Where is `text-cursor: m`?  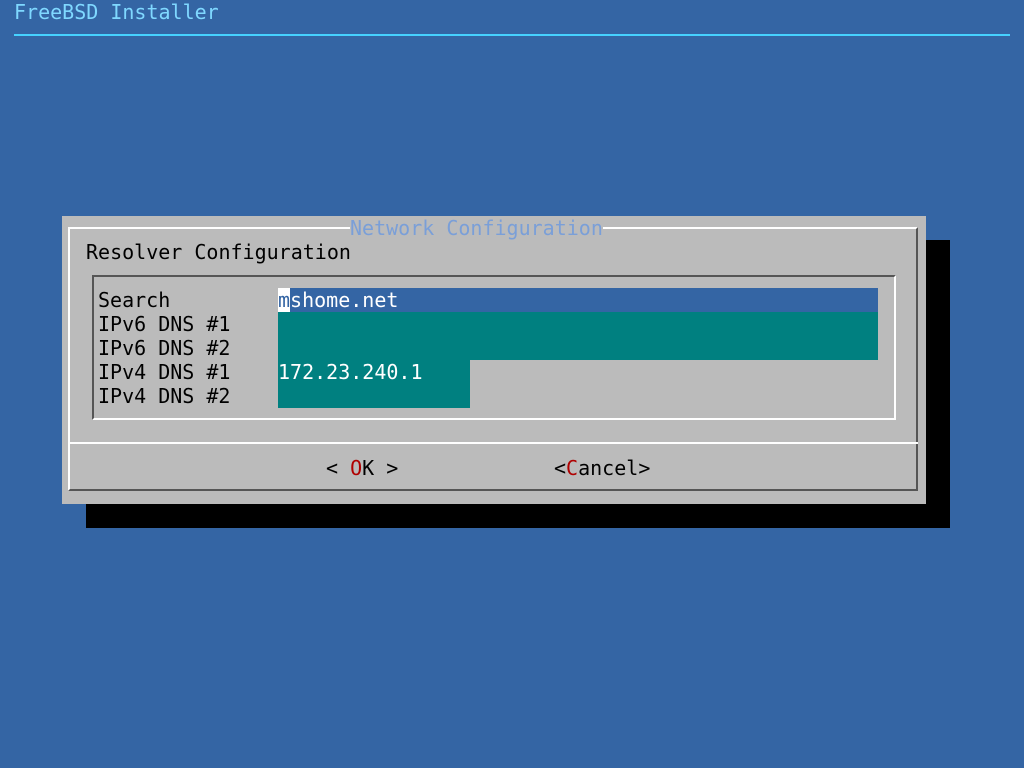 text-cursor: m is located at coordinates (284, 300).